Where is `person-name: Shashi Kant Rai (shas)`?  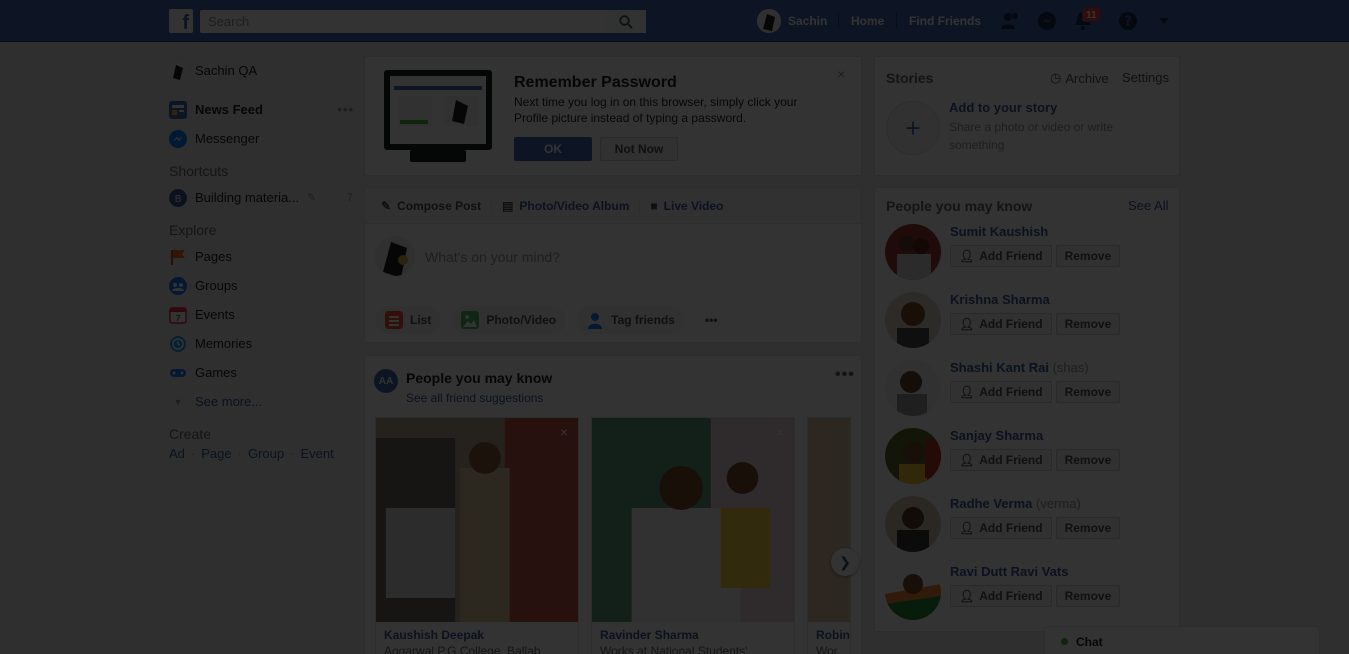
person-name: Shashi Kant Rai (shas) is located at coordinates (1019, 367).